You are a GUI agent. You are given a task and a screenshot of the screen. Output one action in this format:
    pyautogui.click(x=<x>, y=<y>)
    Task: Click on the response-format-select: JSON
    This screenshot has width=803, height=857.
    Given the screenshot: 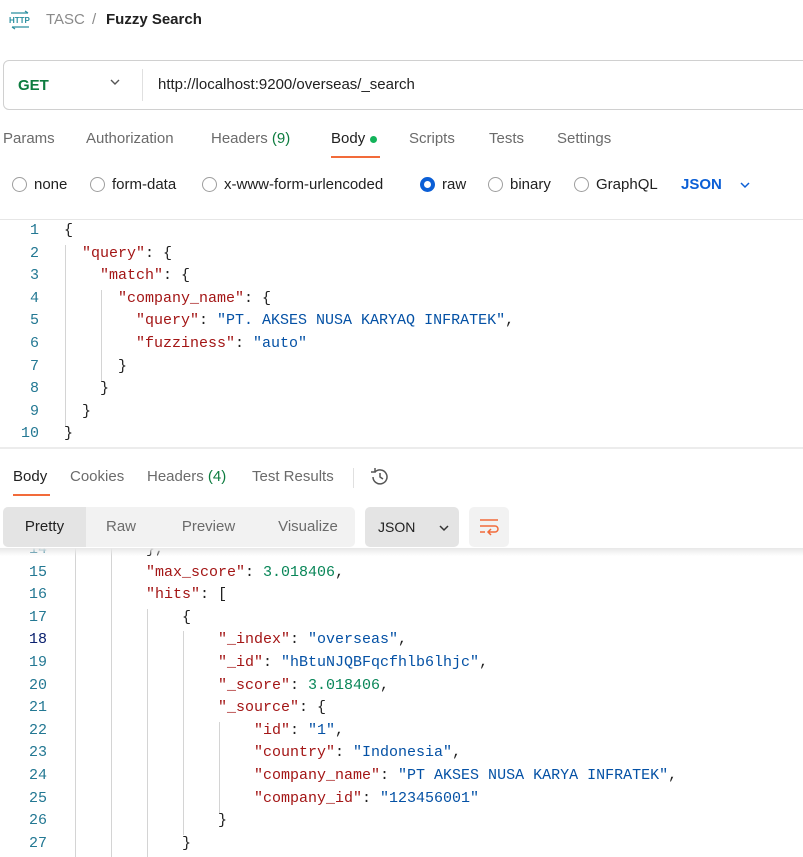 What is the action you would take?
    pyautogui.click(x=412, y=527)
    